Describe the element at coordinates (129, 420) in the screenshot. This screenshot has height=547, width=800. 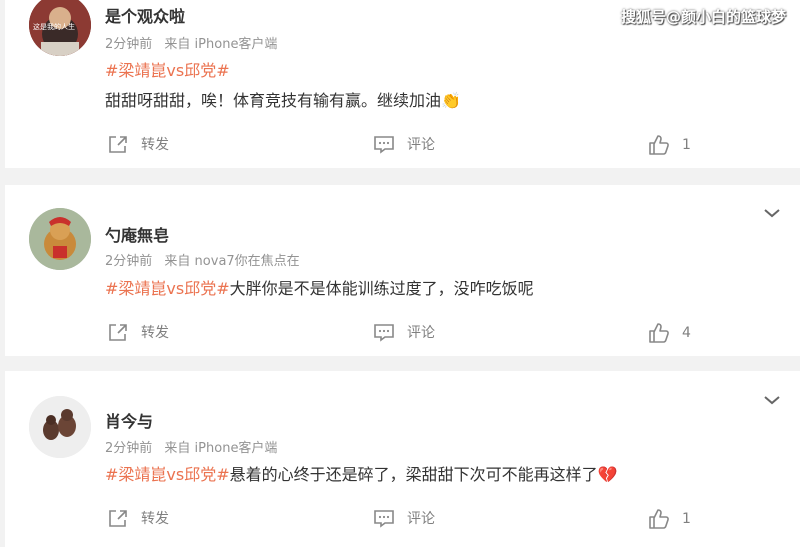
I see `username: 肖今与` at that location.